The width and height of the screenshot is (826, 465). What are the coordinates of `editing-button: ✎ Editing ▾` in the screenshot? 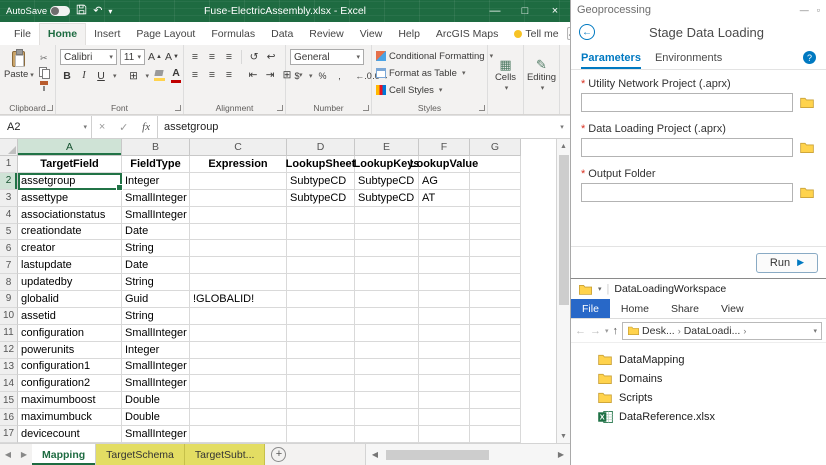 It's located at (541, 74).